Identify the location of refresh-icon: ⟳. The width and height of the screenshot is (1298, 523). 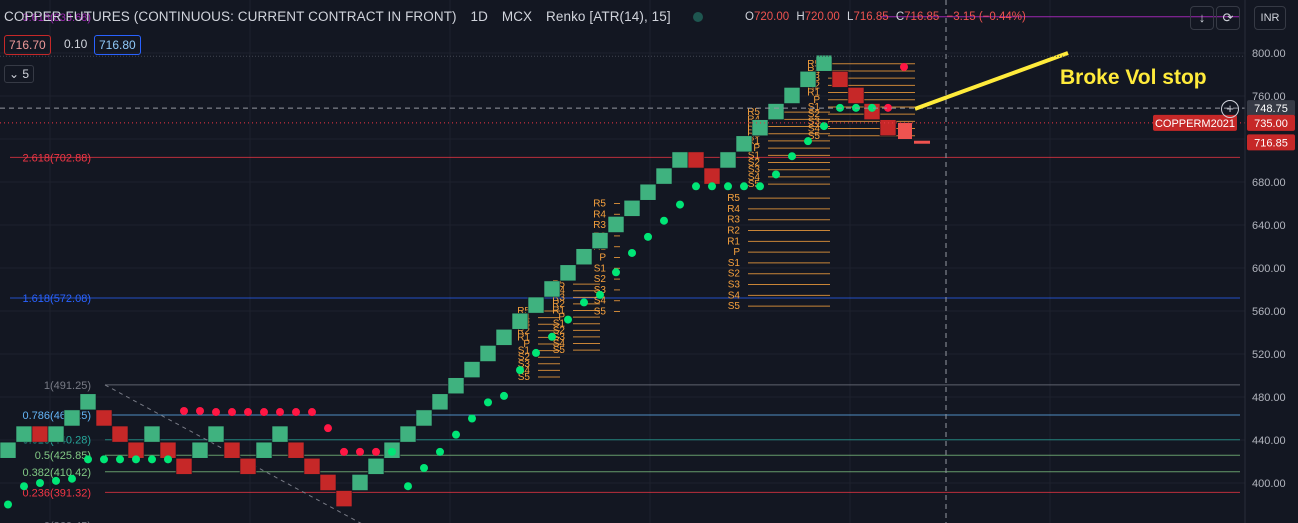
(1228, 18).